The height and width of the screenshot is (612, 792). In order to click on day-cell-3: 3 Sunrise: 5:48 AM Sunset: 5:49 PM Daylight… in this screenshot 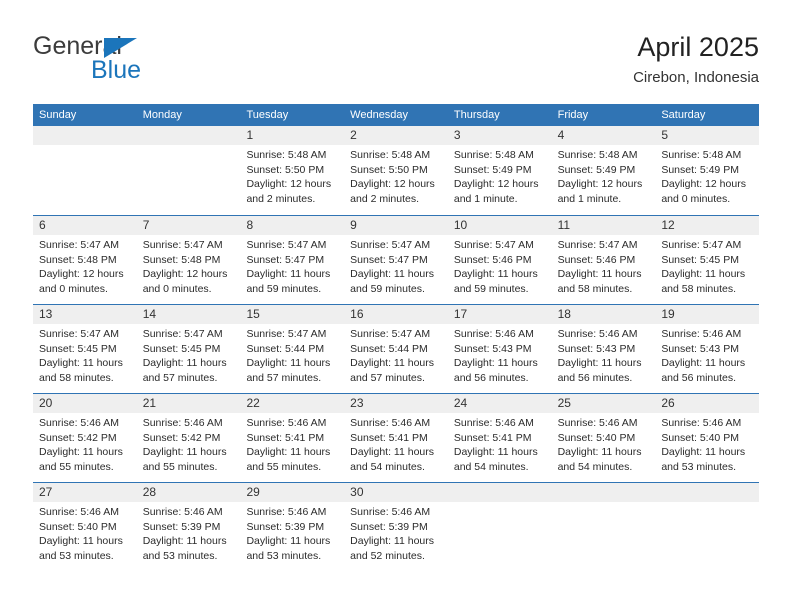, I will do `click(499, 170)`.